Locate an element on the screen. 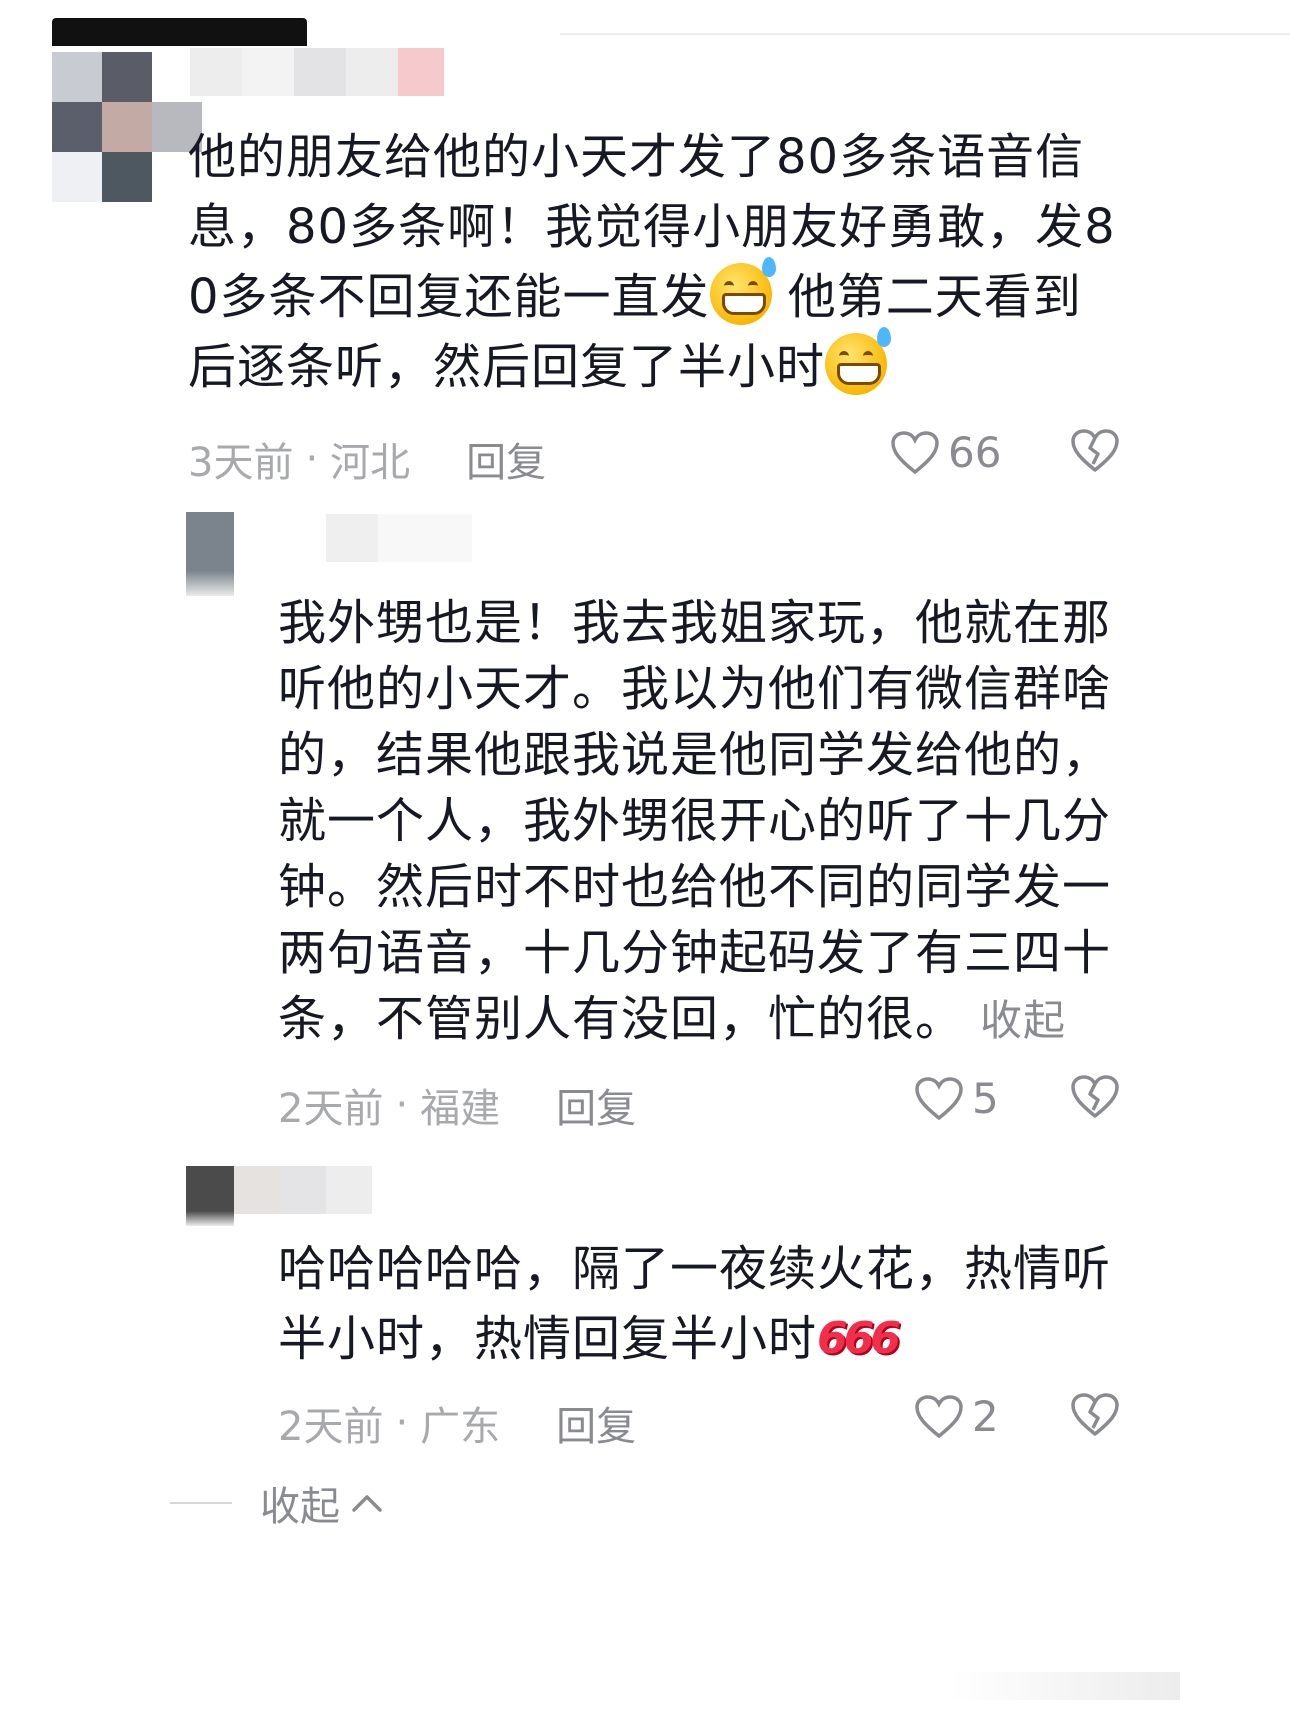 The height and width of the screenshot is (1714, 1290). 666-sticker: 666 is located at coordinates (859, 1338).